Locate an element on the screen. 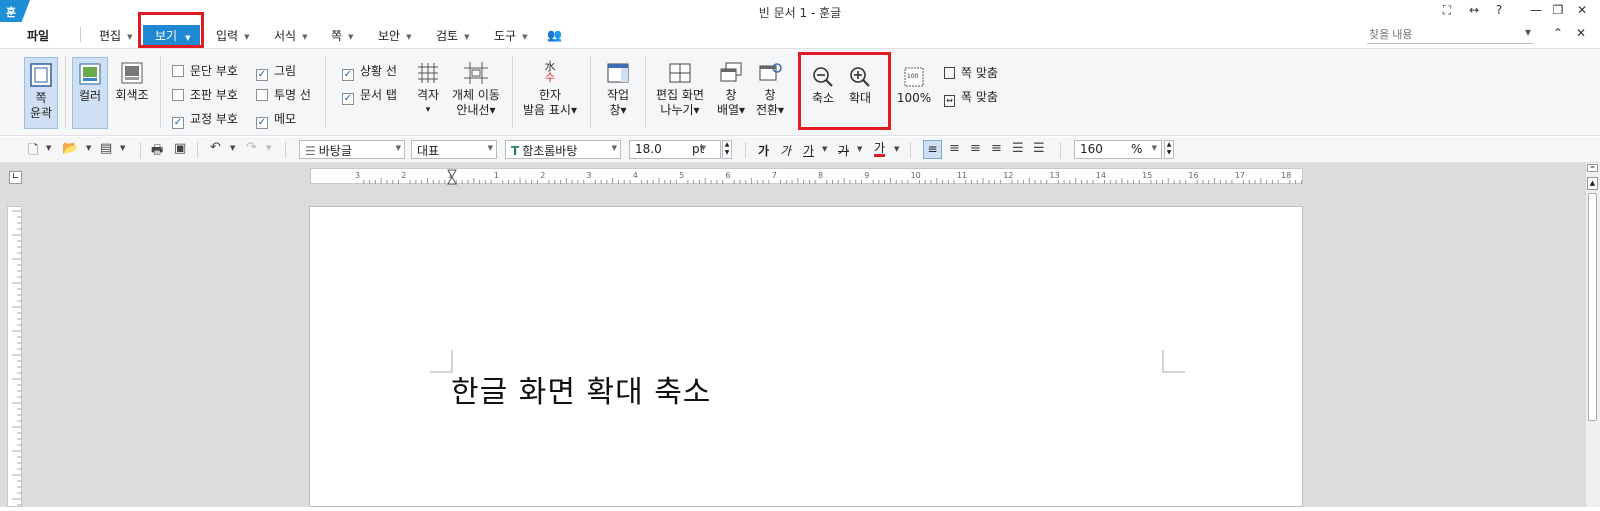 Image resolution: width=1600 pixels, height=511 pixels. collapse-ribbon-icon: ⌃ is located at coordinates (1558, 33).